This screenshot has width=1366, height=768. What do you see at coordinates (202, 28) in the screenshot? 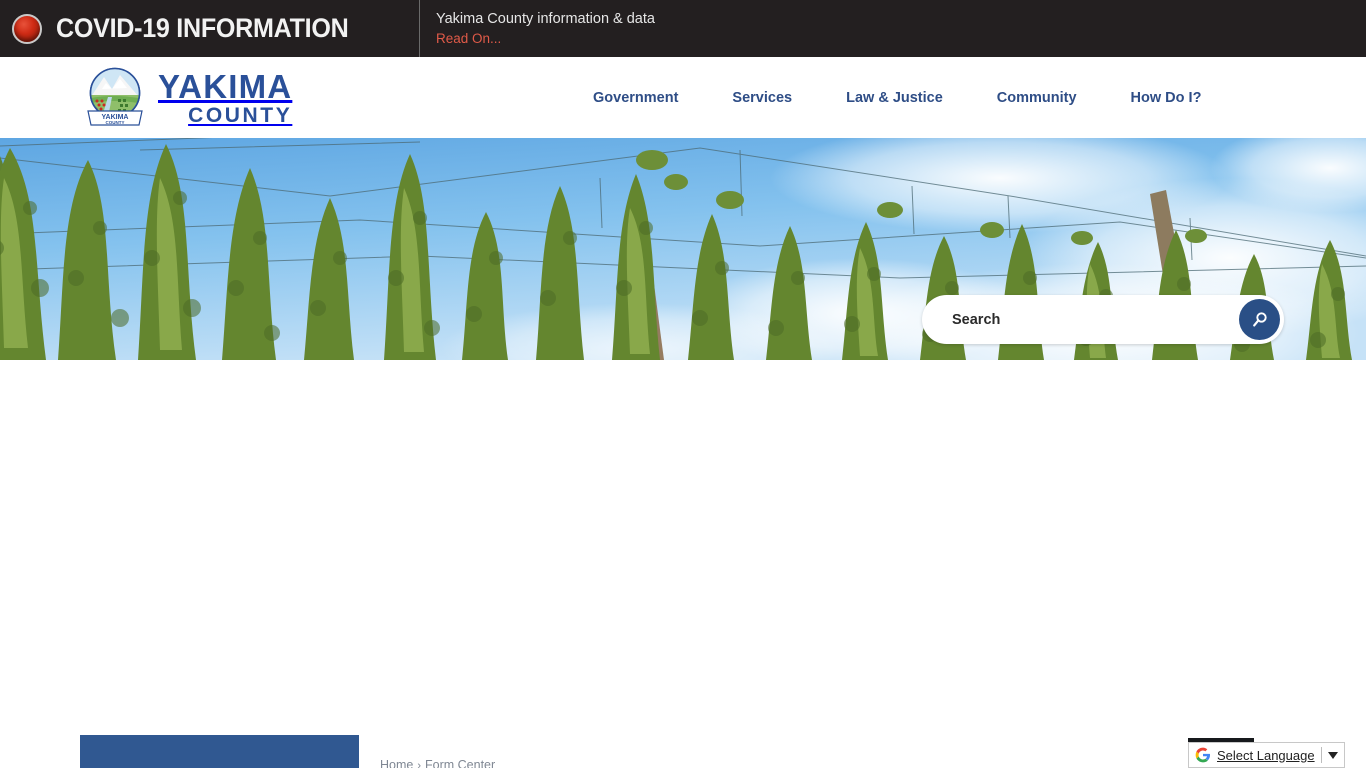
I see `covid-alert-title: COVID-19 INFORMATION` at bounding box center [202, 28].